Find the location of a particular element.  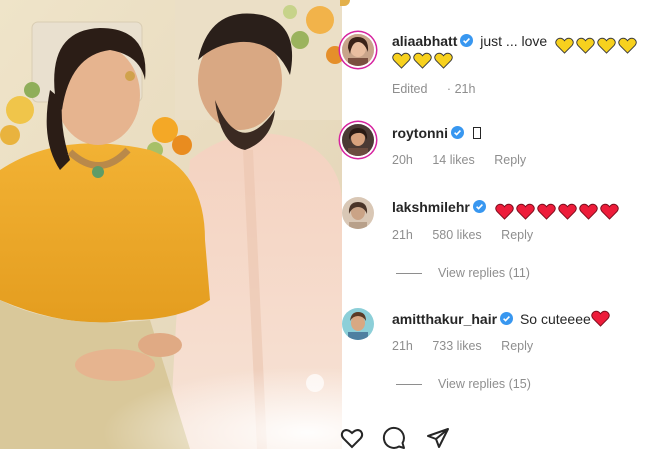

comment-body: aliaabhatt just ... love is located at coordinates (515, 43).